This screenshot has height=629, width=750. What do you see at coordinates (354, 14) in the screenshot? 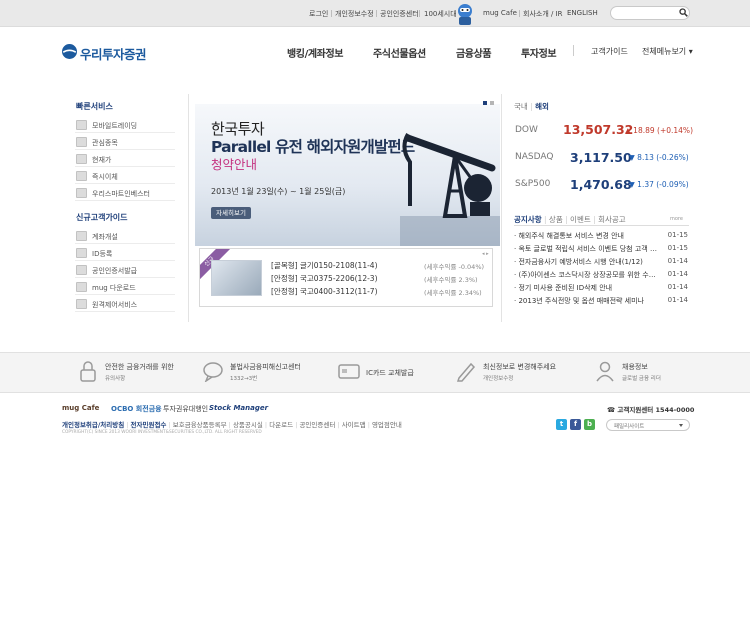
I see `edit-profile-link: 개인정보수정` at bounding box center [354, 14].